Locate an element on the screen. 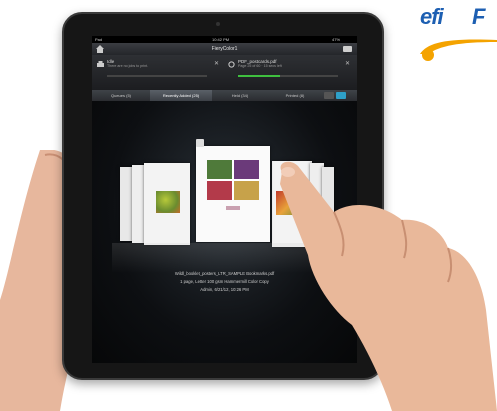 The image size is (497, 411). carrier-label: Pad is located at coordinates (99, 39).